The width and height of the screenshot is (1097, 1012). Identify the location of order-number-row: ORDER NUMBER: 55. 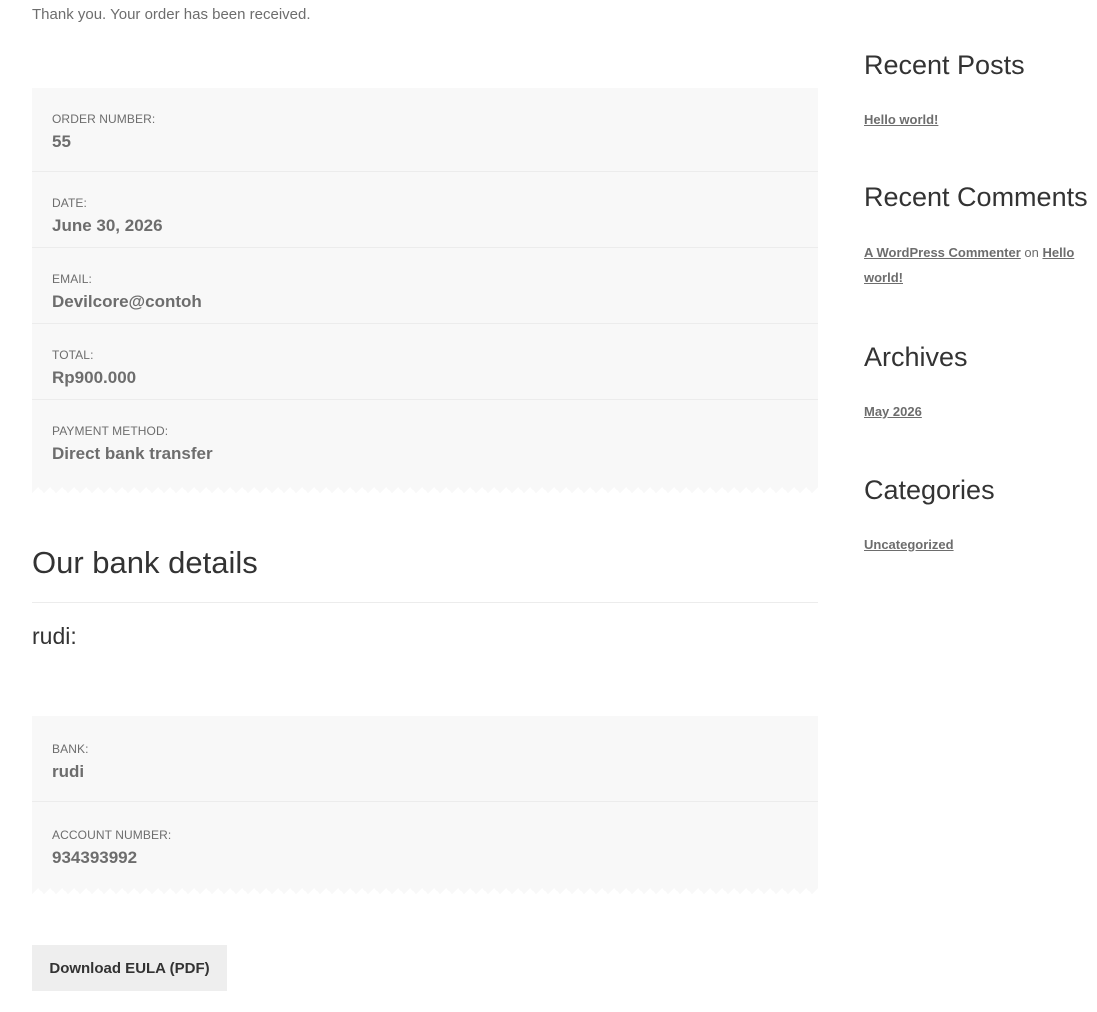
(425, 130).